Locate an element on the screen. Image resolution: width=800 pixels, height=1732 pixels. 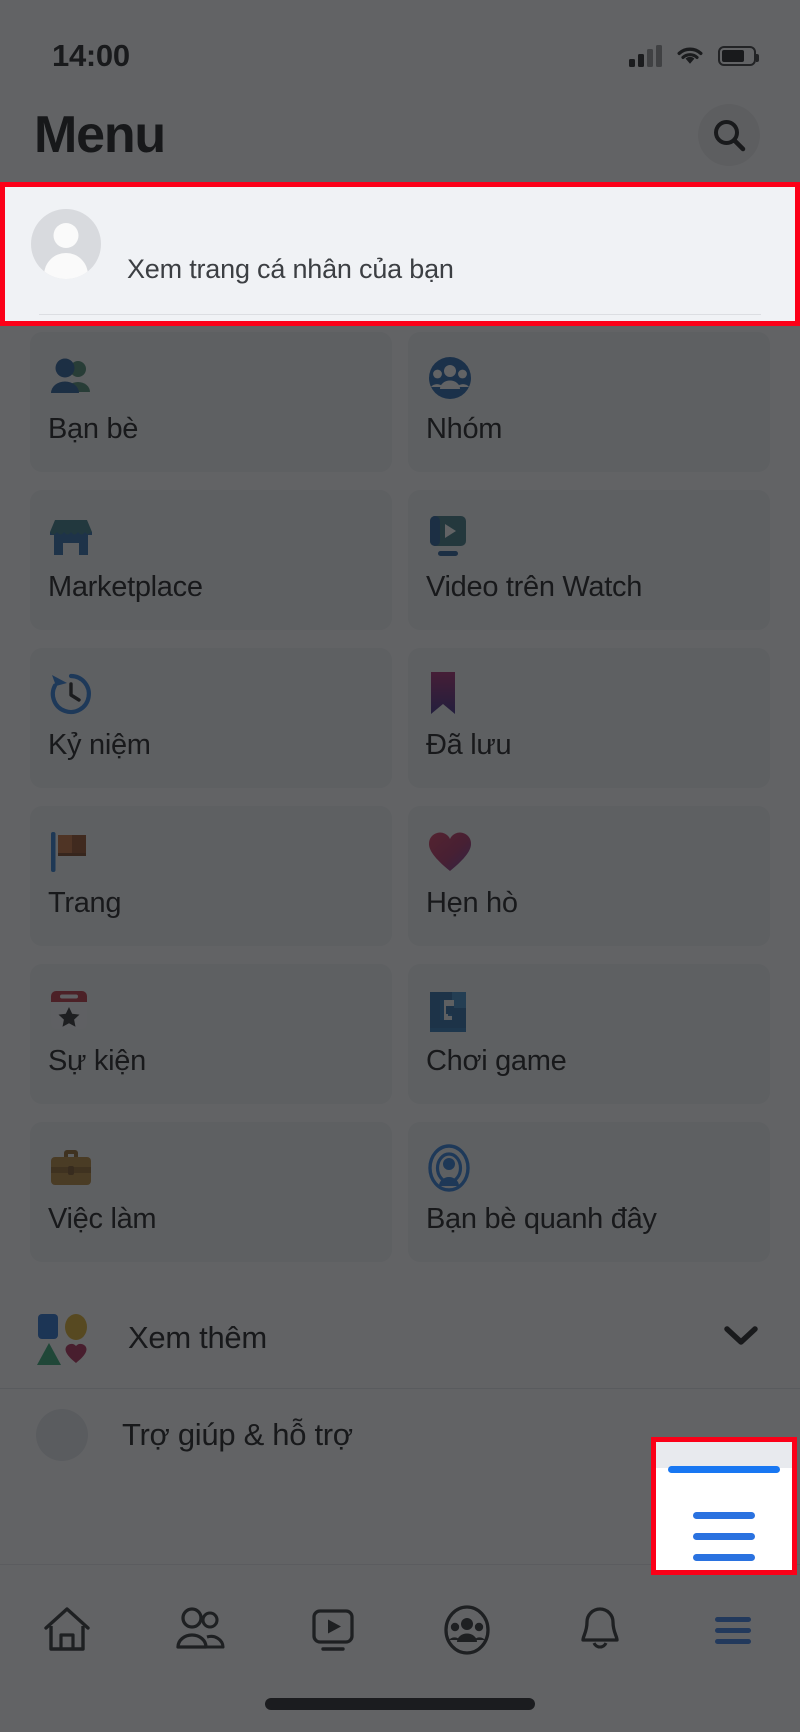
avatar is located at coordinates (66, 244).